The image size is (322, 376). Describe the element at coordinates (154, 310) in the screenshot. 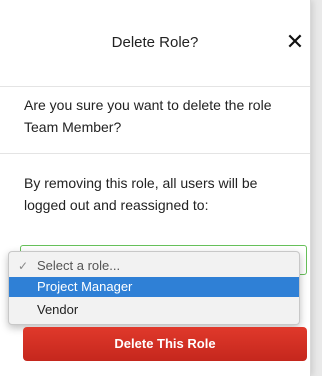

I see `option-vendor: Vendor` at that location.